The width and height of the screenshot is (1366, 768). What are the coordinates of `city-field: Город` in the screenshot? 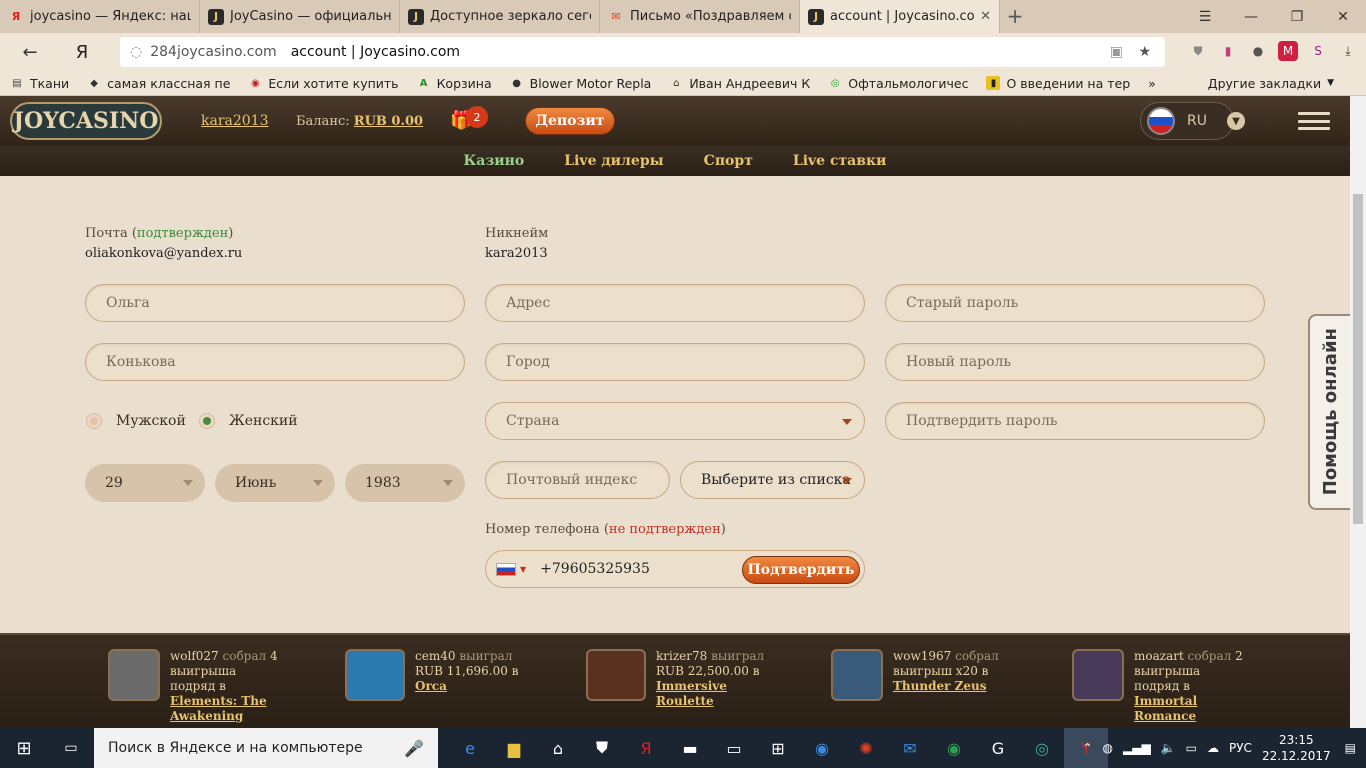 It's located at (675, 362).